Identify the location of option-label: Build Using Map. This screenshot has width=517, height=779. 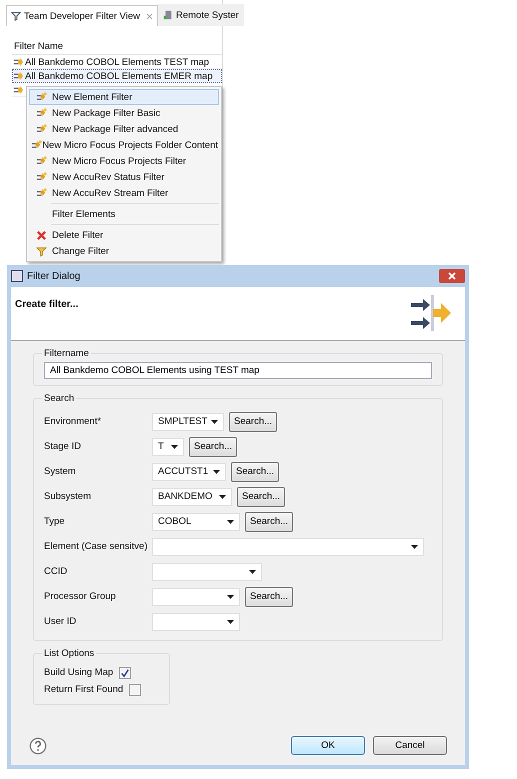
(79, 672).